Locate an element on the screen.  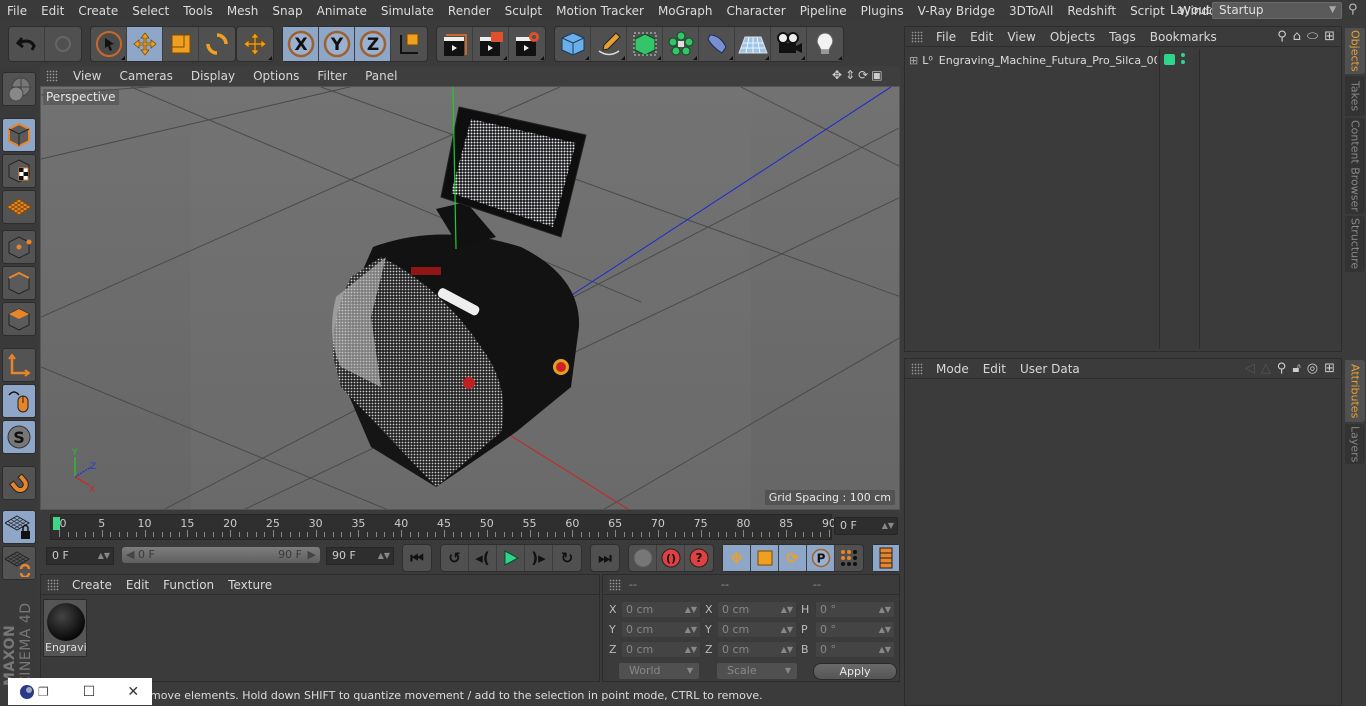
points-mode-button is located at coordinates (19, 247).